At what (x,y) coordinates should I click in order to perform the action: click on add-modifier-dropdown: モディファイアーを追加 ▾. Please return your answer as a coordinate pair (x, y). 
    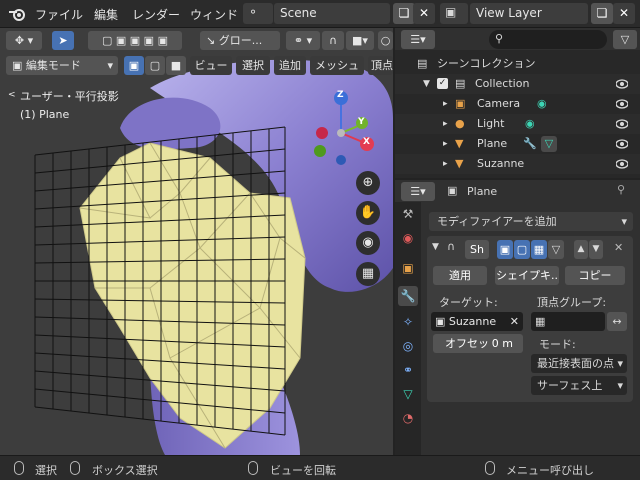
    Looking at the image, I should click on (531, 221).